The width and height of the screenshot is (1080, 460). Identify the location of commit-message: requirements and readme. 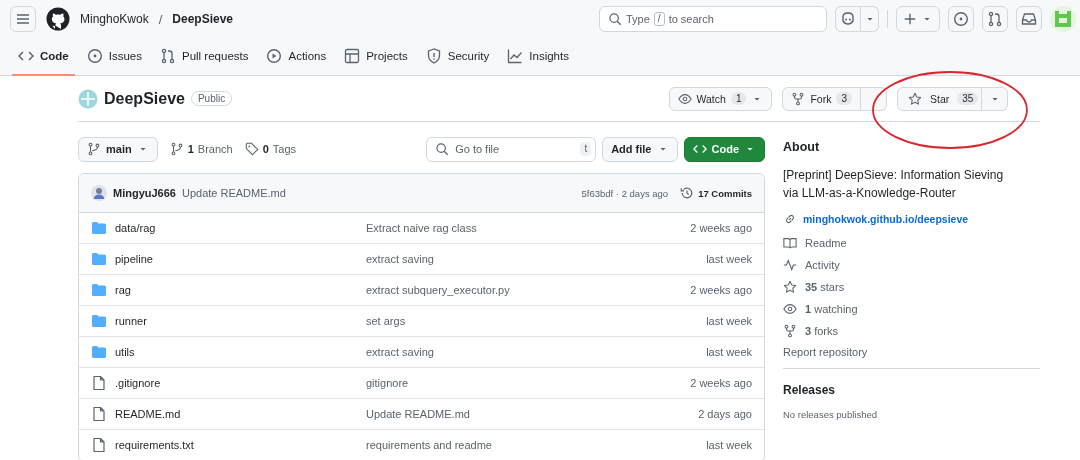
(429, 445).